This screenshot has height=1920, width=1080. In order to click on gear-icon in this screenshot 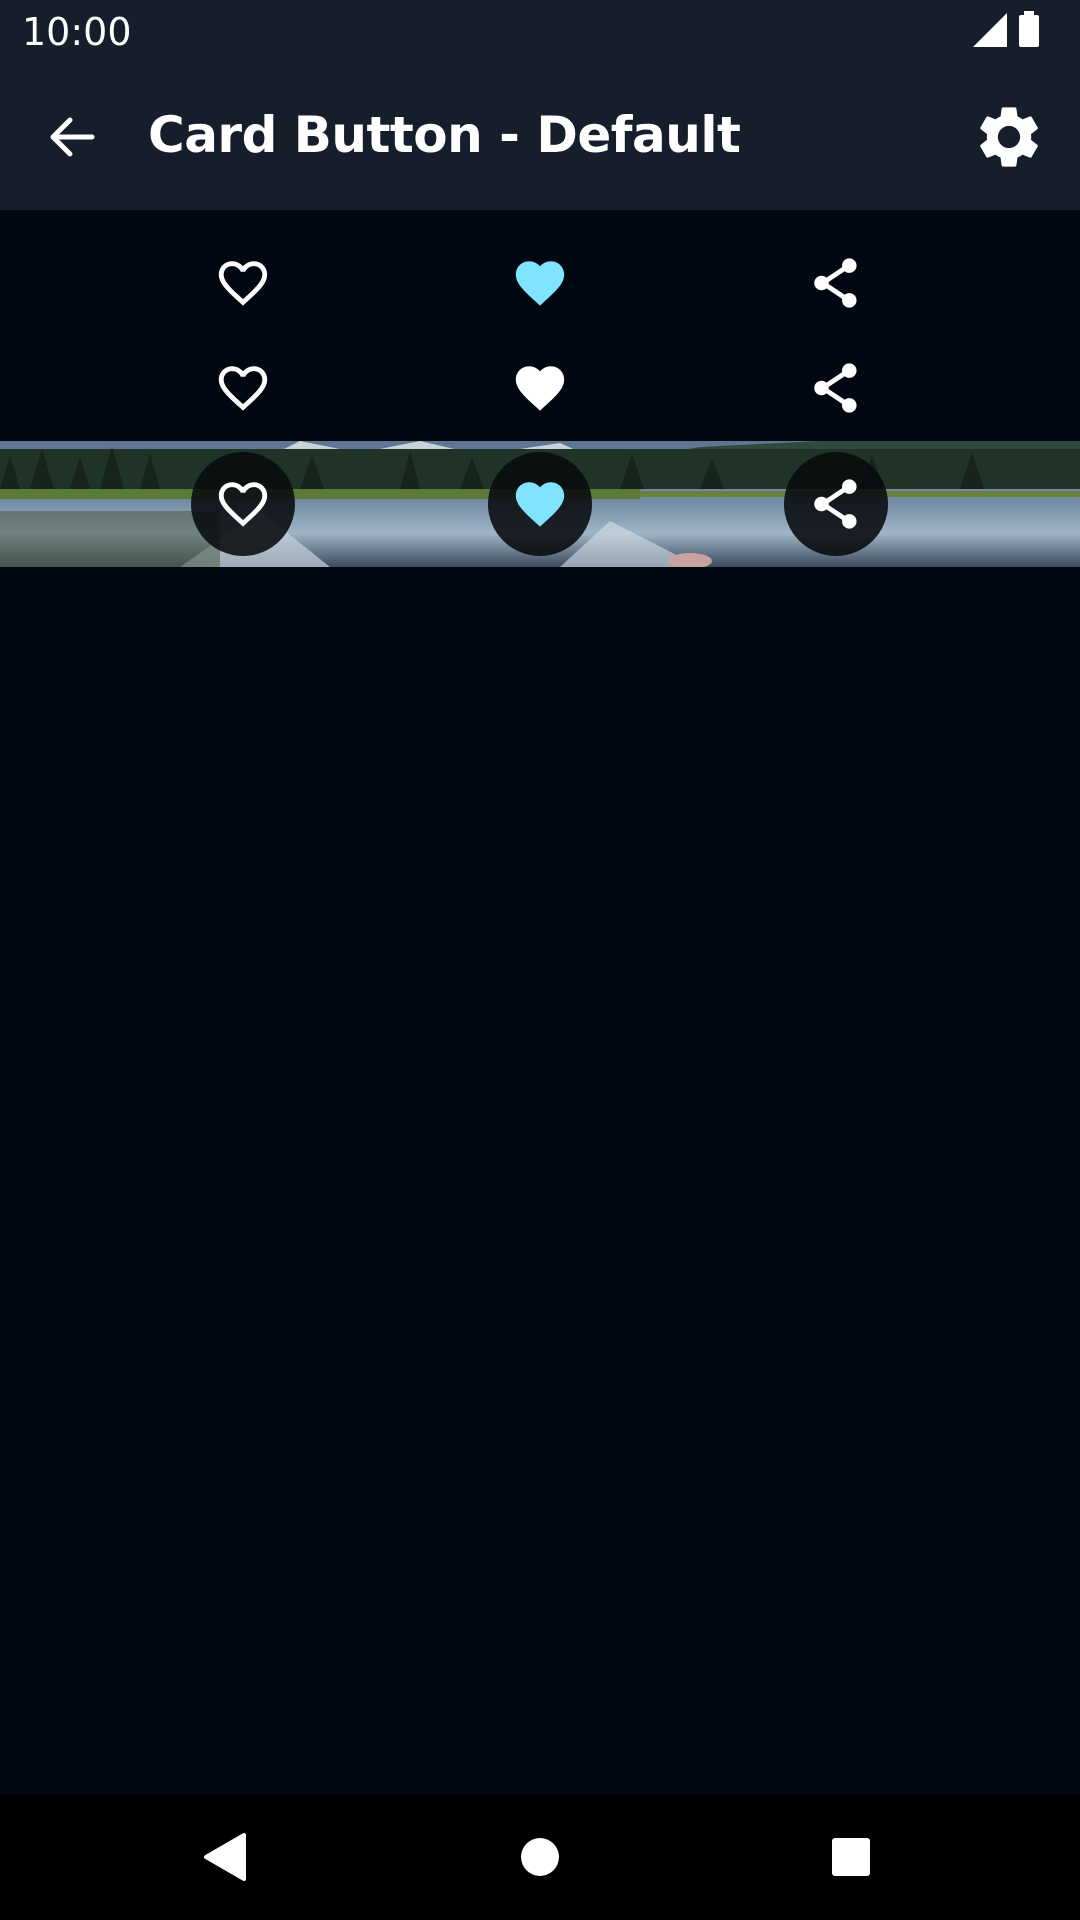, I will do `click(1009, 137)`.